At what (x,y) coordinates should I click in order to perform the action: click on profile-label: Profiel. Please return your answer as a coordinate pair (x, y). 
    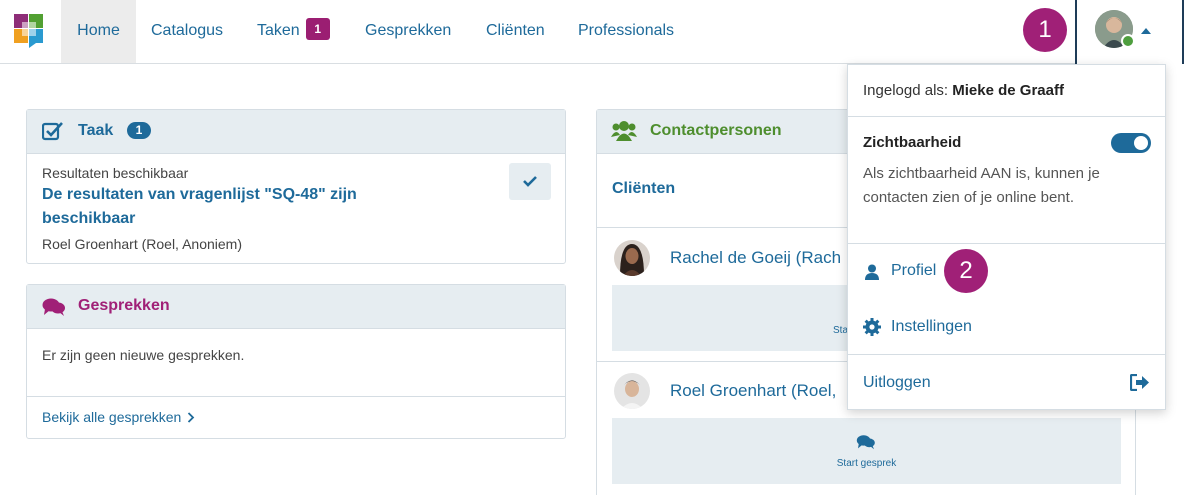
    Looking at the image, I should click on (914, 270).